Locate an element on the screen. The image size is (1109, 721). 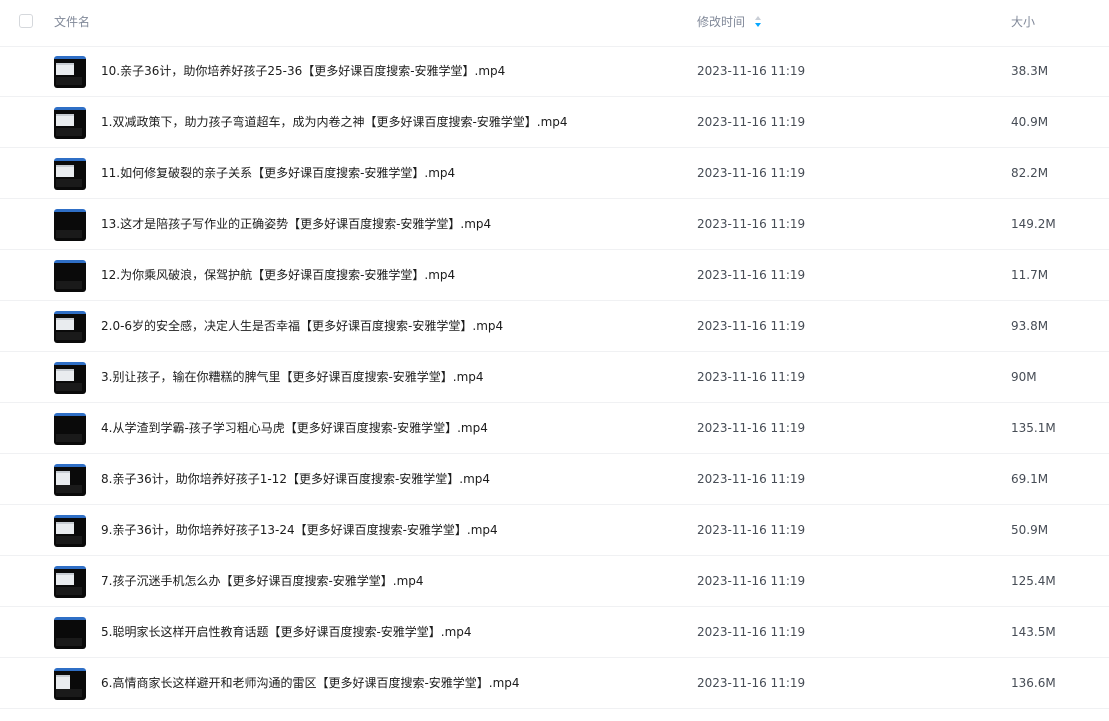
file-name: 7.孩子沉迷手机怎么办【更多好课百度搜索-安雅学堂】.mp4 is located at coordinates (262, 581).